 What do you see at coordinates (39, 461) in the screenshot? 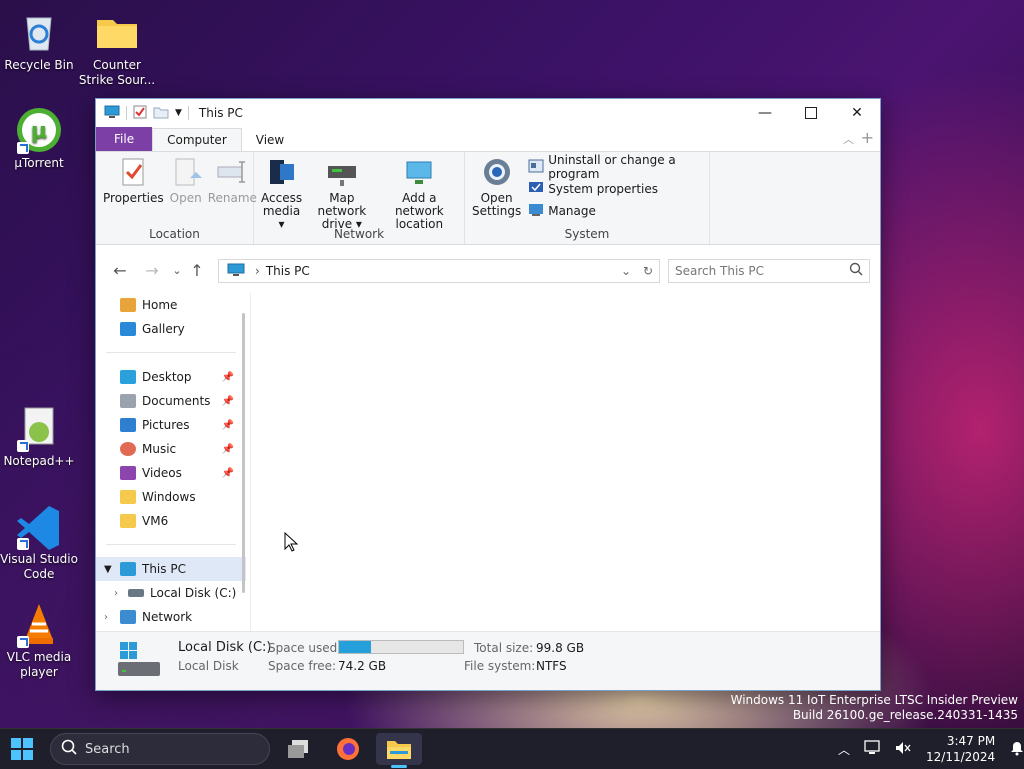
I see `desktop-icon-label: Notepad++` at bounding box center [39, 461].